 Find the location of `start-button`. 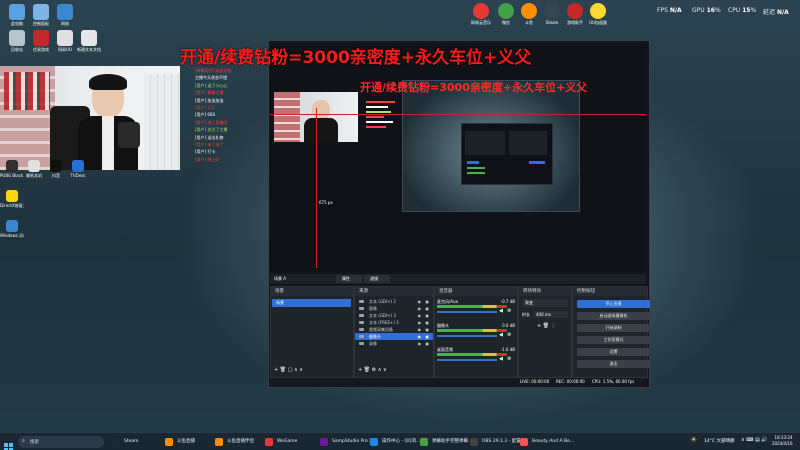

start-button is located at coordinates (8, 443).